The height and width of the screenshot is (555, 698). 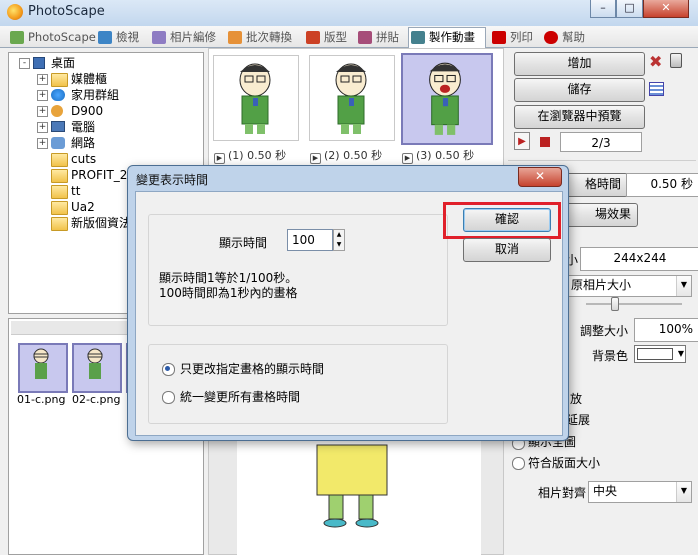 What do you see at coordinates (329, 37) in the screenshot?
I see `tab-page: 版型` at bounding box center [329, 37].